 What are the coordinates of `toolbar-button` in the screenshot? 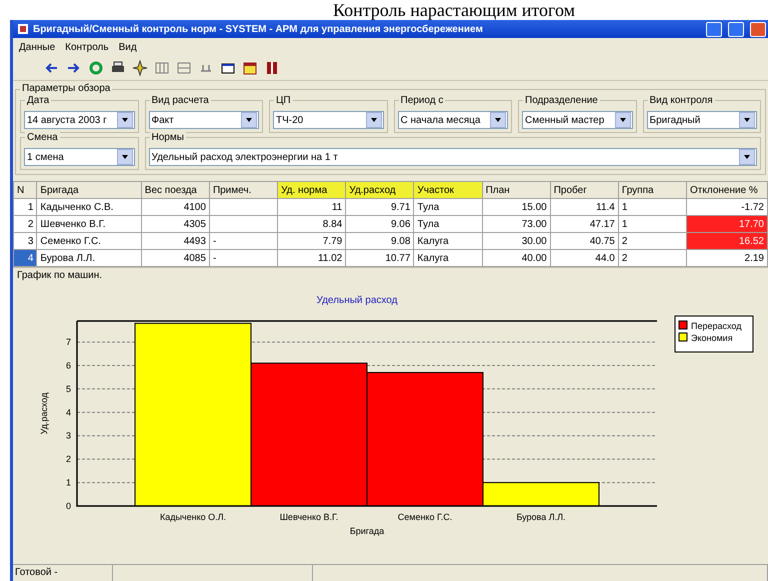 It's located at (140, 68).